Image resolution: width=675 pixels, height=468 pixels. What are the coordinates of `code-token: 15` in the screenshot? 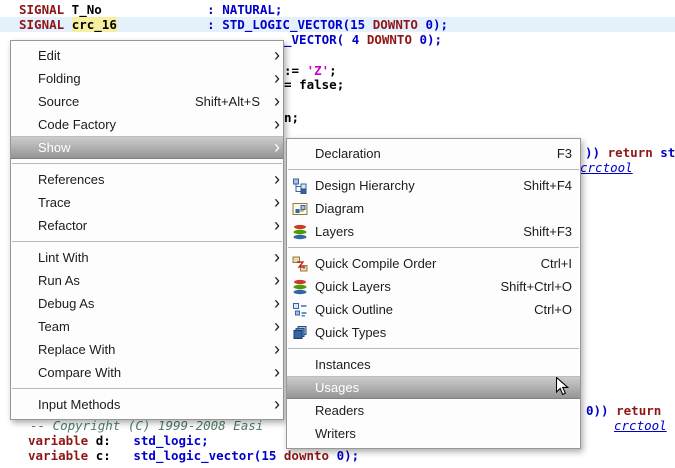 It's located at (269, 455).